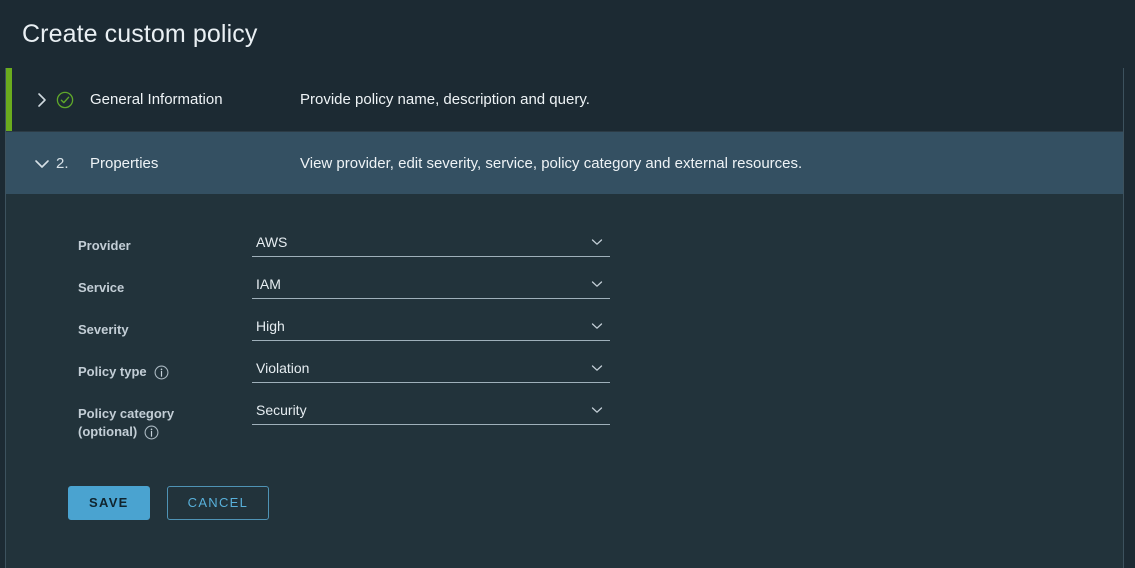  I want to click on page-header: Create custom policy, so click(567, 34).